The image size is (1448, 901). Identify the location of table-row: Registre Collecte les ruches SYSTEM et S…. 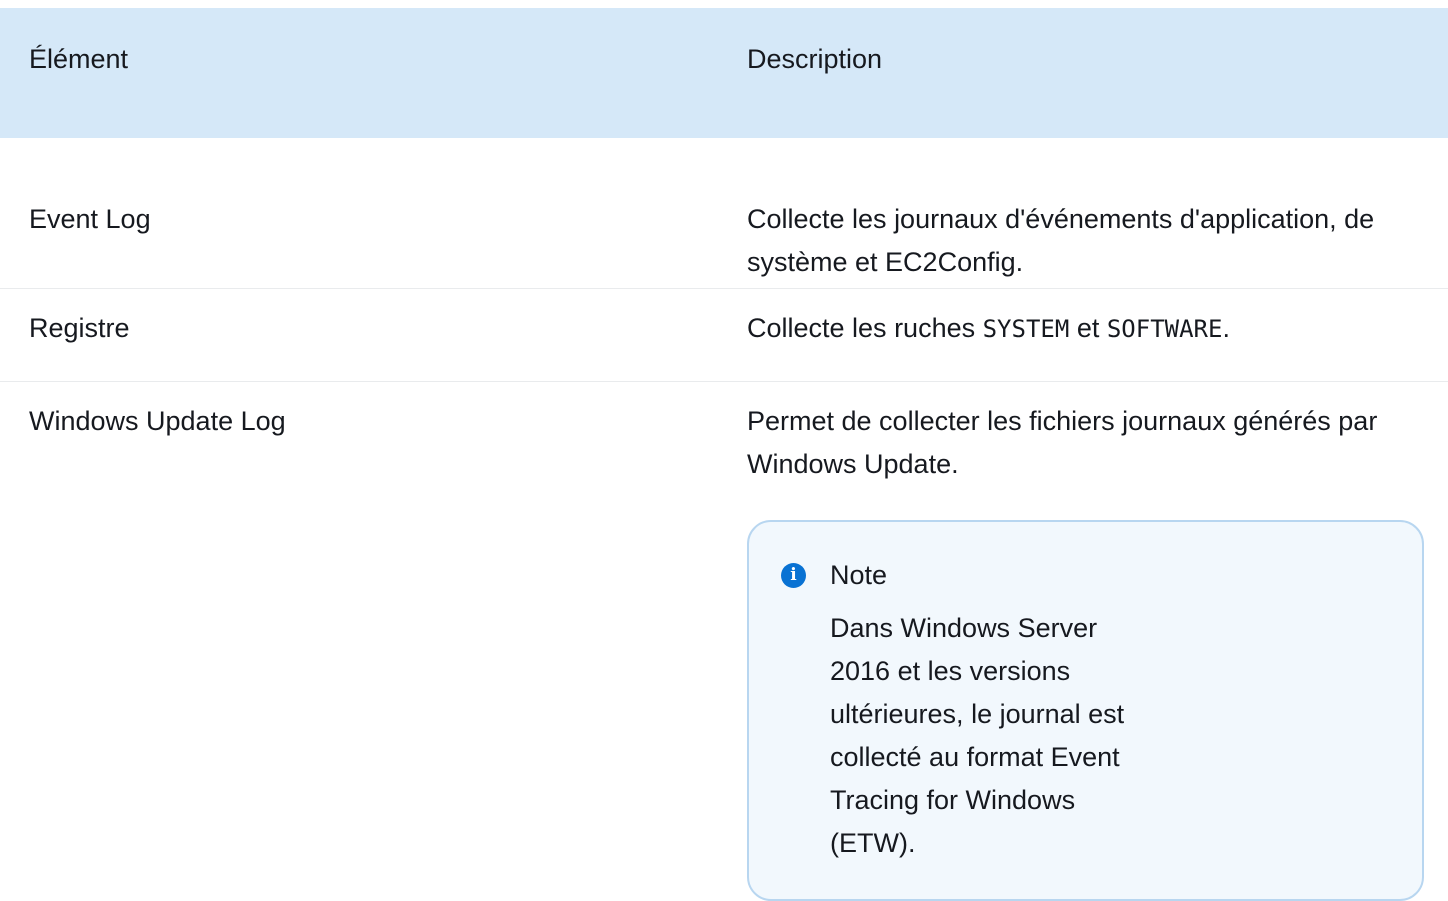
(724, 335).